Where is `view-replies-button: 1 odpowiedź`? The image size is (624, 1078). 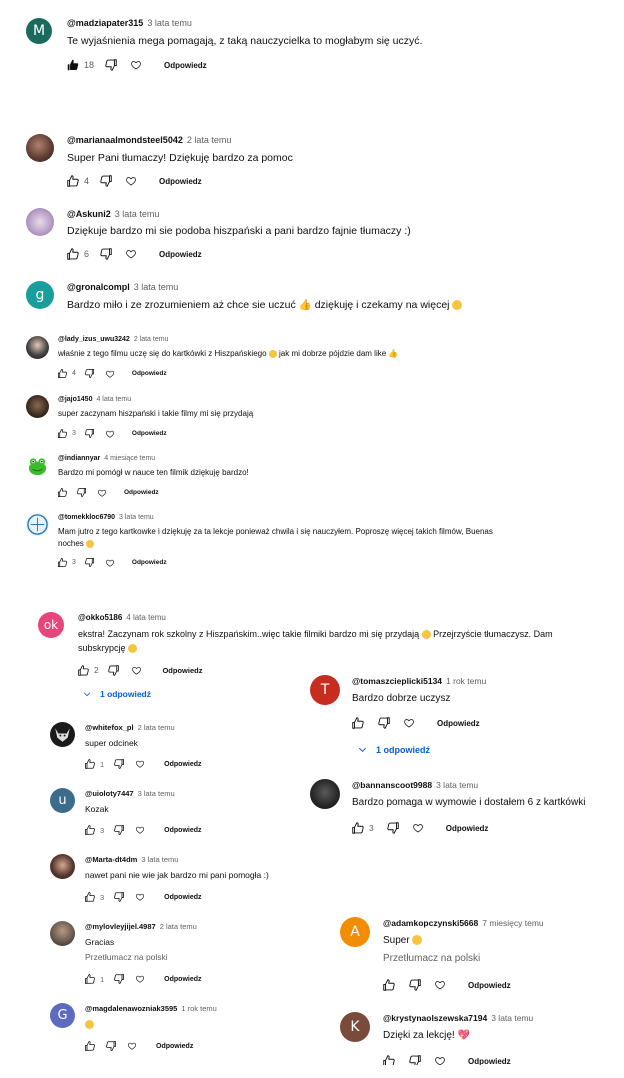
view-replies-button: 1 odpowiedź is located at coordinates (393, 749).